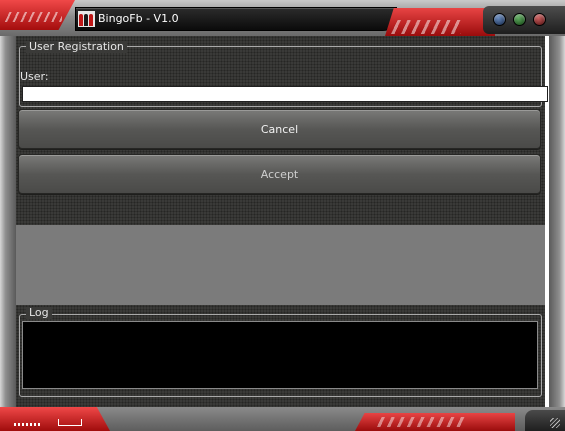 The width and height of the screenshot is (565, 431). Describe the element at coordinates (34, 76) in the screenshot. I see `user-label: User:` at that location.